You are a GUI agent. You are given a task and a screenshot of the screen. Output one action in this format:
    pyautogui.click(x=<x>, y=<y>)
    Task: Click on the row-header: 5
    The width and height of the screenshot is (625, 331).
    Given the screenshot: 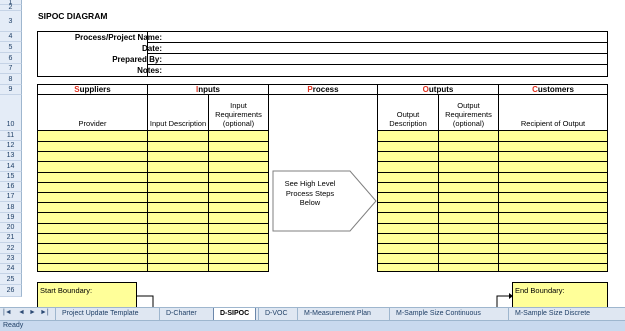 What is the action you would take?
    pyautogui.click(x=11, y=47)
    